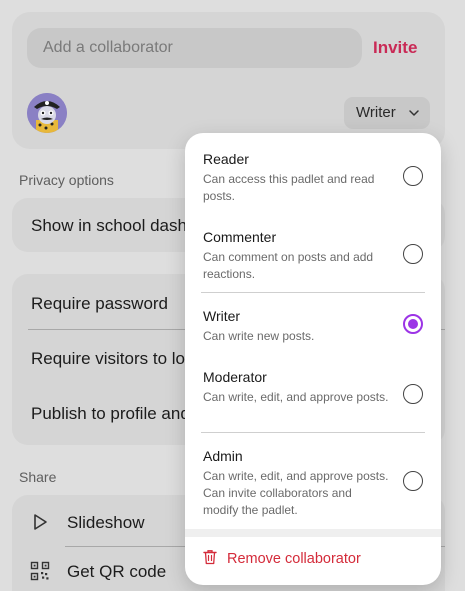 Image resolution: width=465 pixels, height=591 pixels. What do you see at coordinates (222, 316) in the screenshot?
I see `role-option-title: Writer` at bounding box center [222, 316].